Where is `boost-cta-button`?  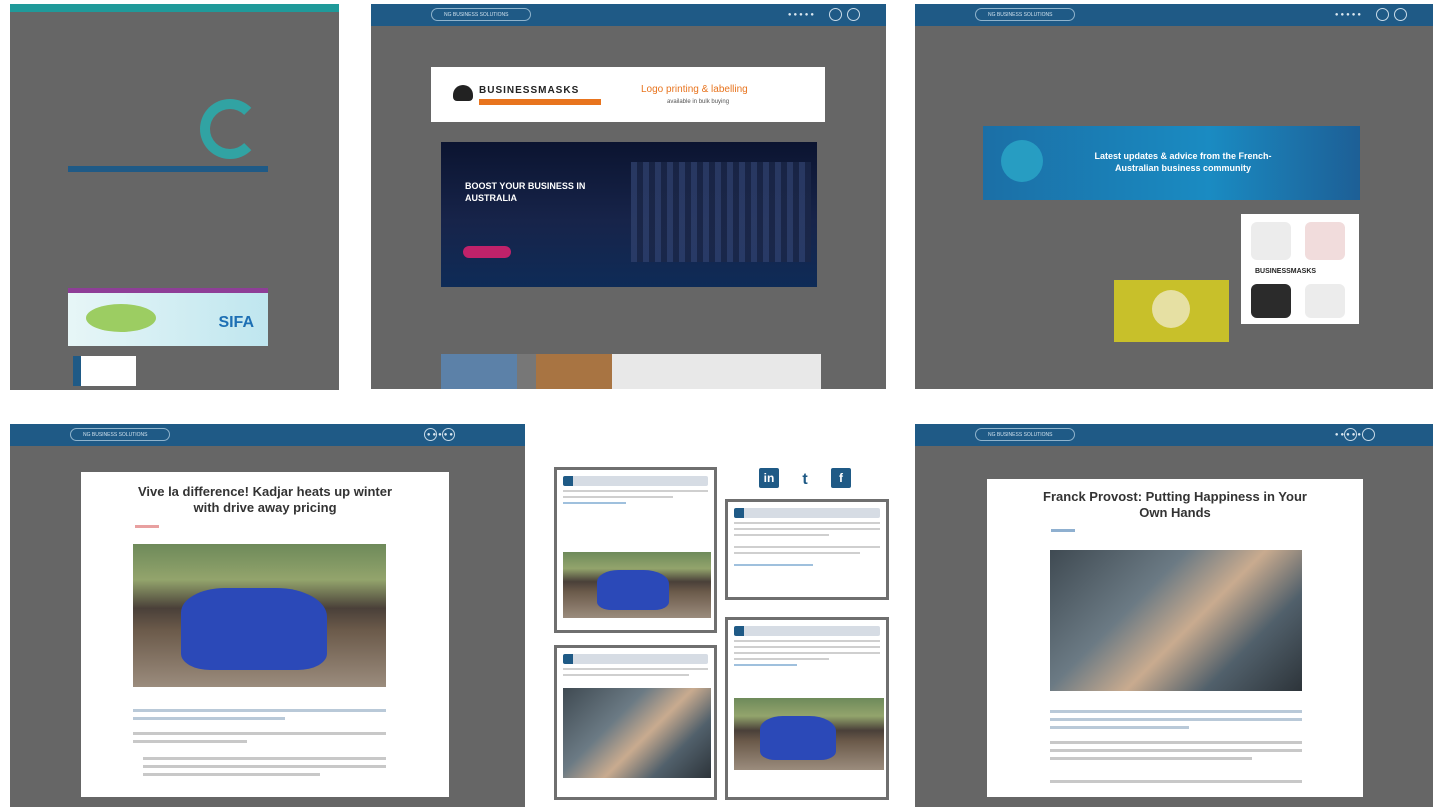
boost-cta-button is located at coordinates (487, 252).